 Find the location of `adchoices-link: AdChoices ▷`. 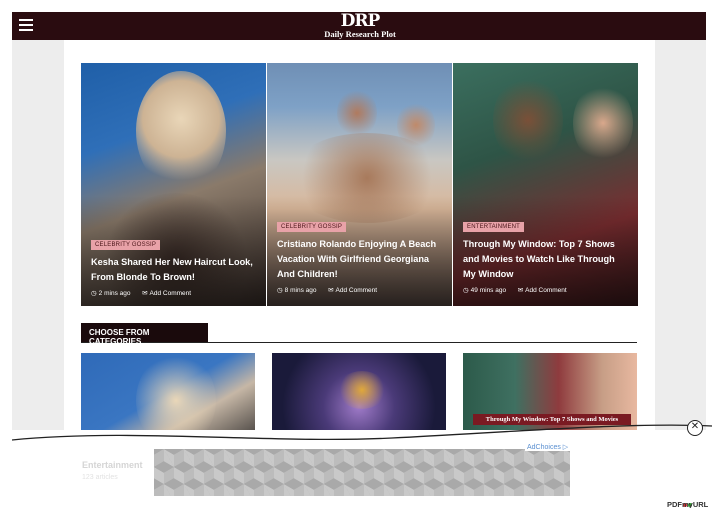

adchoices-link: AdChoices ▷ is located at coordinates (548, 447).